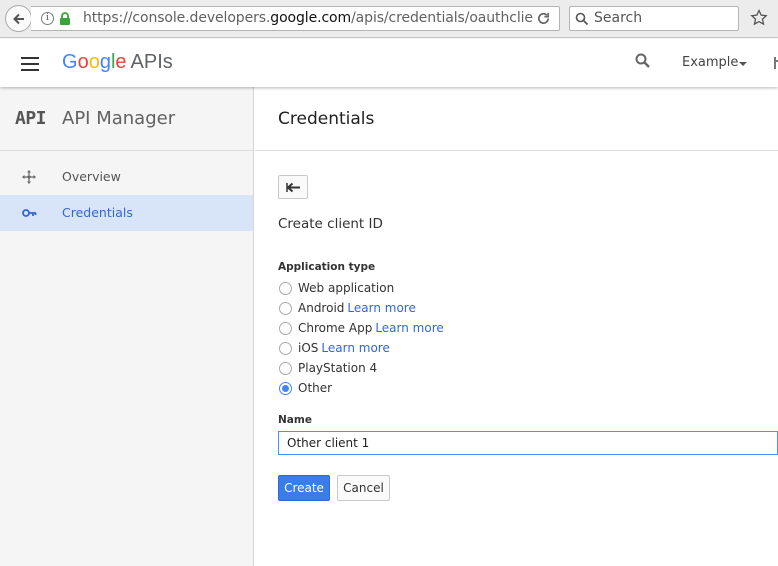 The width and height of the screenshot is (778, 566). Describe the element at coordinates (30, 64) in the screenshot. I see `hamburger-menu-icon` at that location.